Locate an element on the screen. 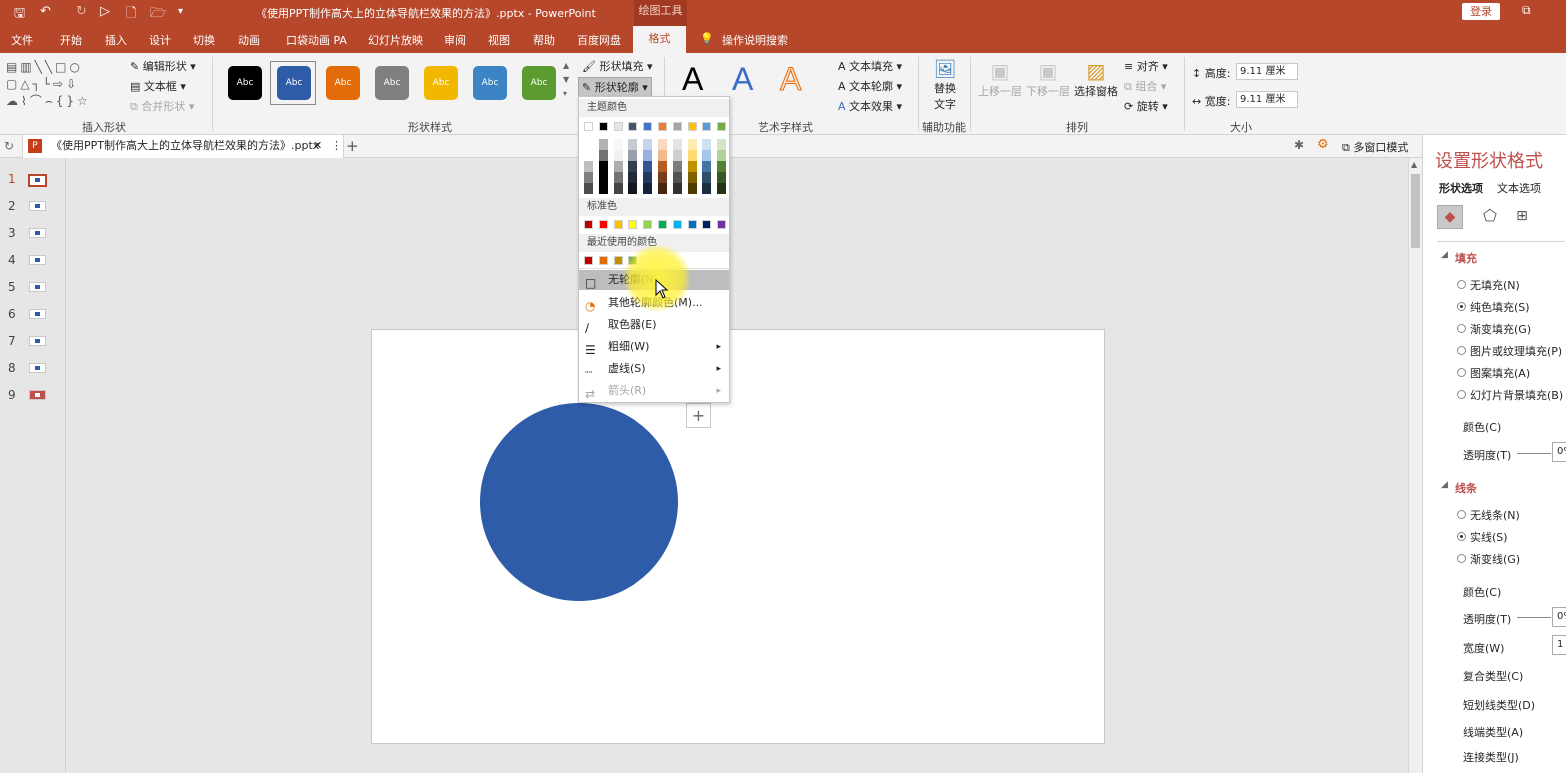  radio-label: 无线条(N) is located at coordinates (1495, 515).